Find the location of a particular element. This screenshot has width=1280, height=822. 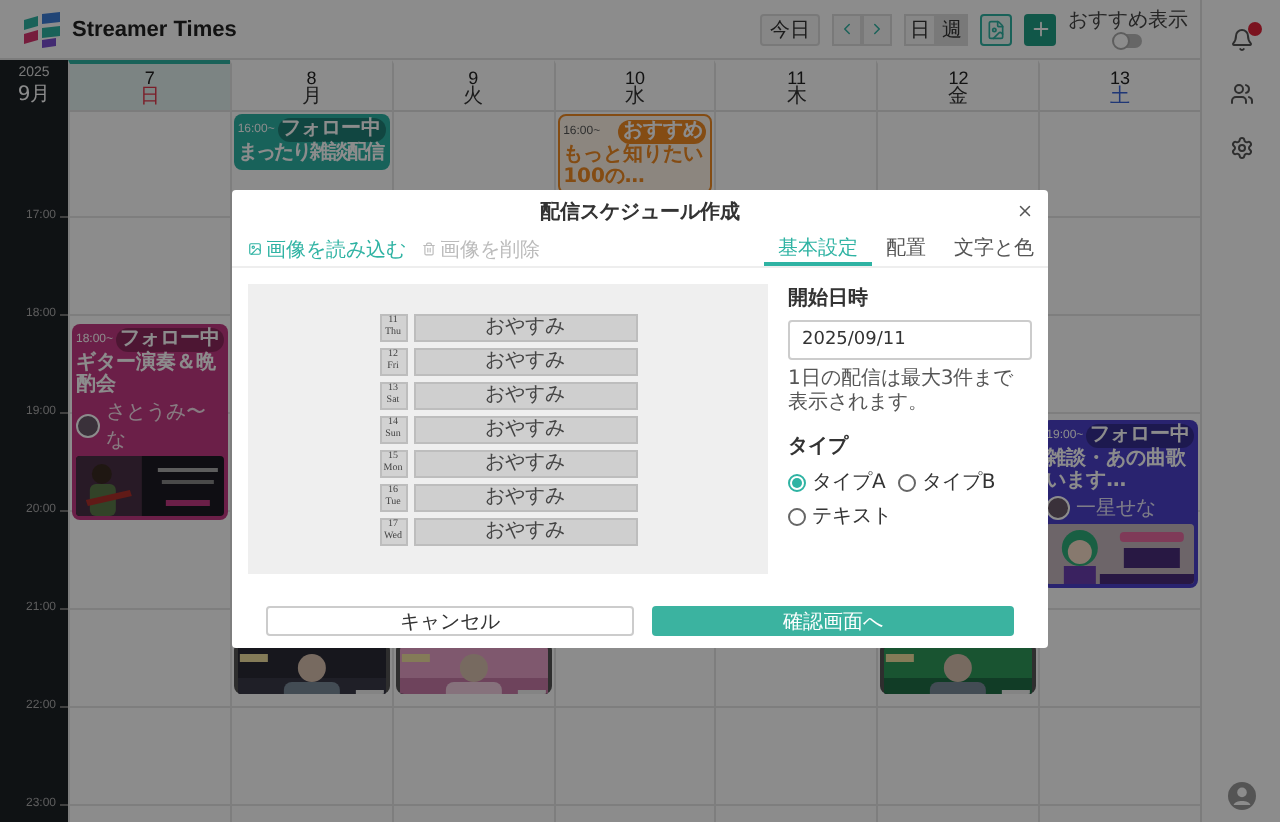

today-button: 今日 is located at coordinates (790, 29).